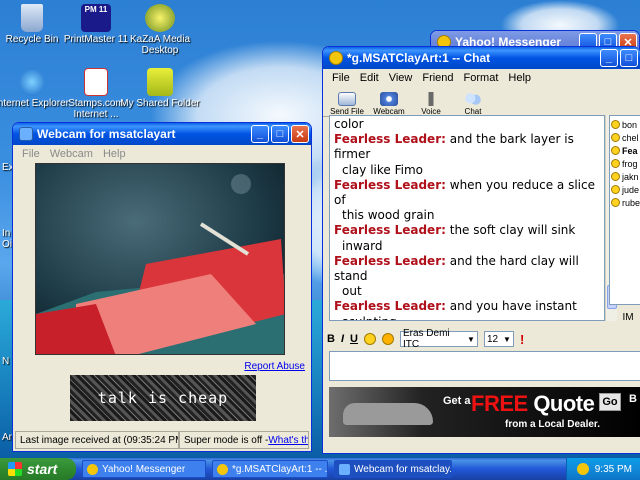 The width and height of the screenshot is (640, 480). What do you see at coordinates (342, 339) in the screenshot?
I see `italic-button: I` at bounding box center [342, 339].